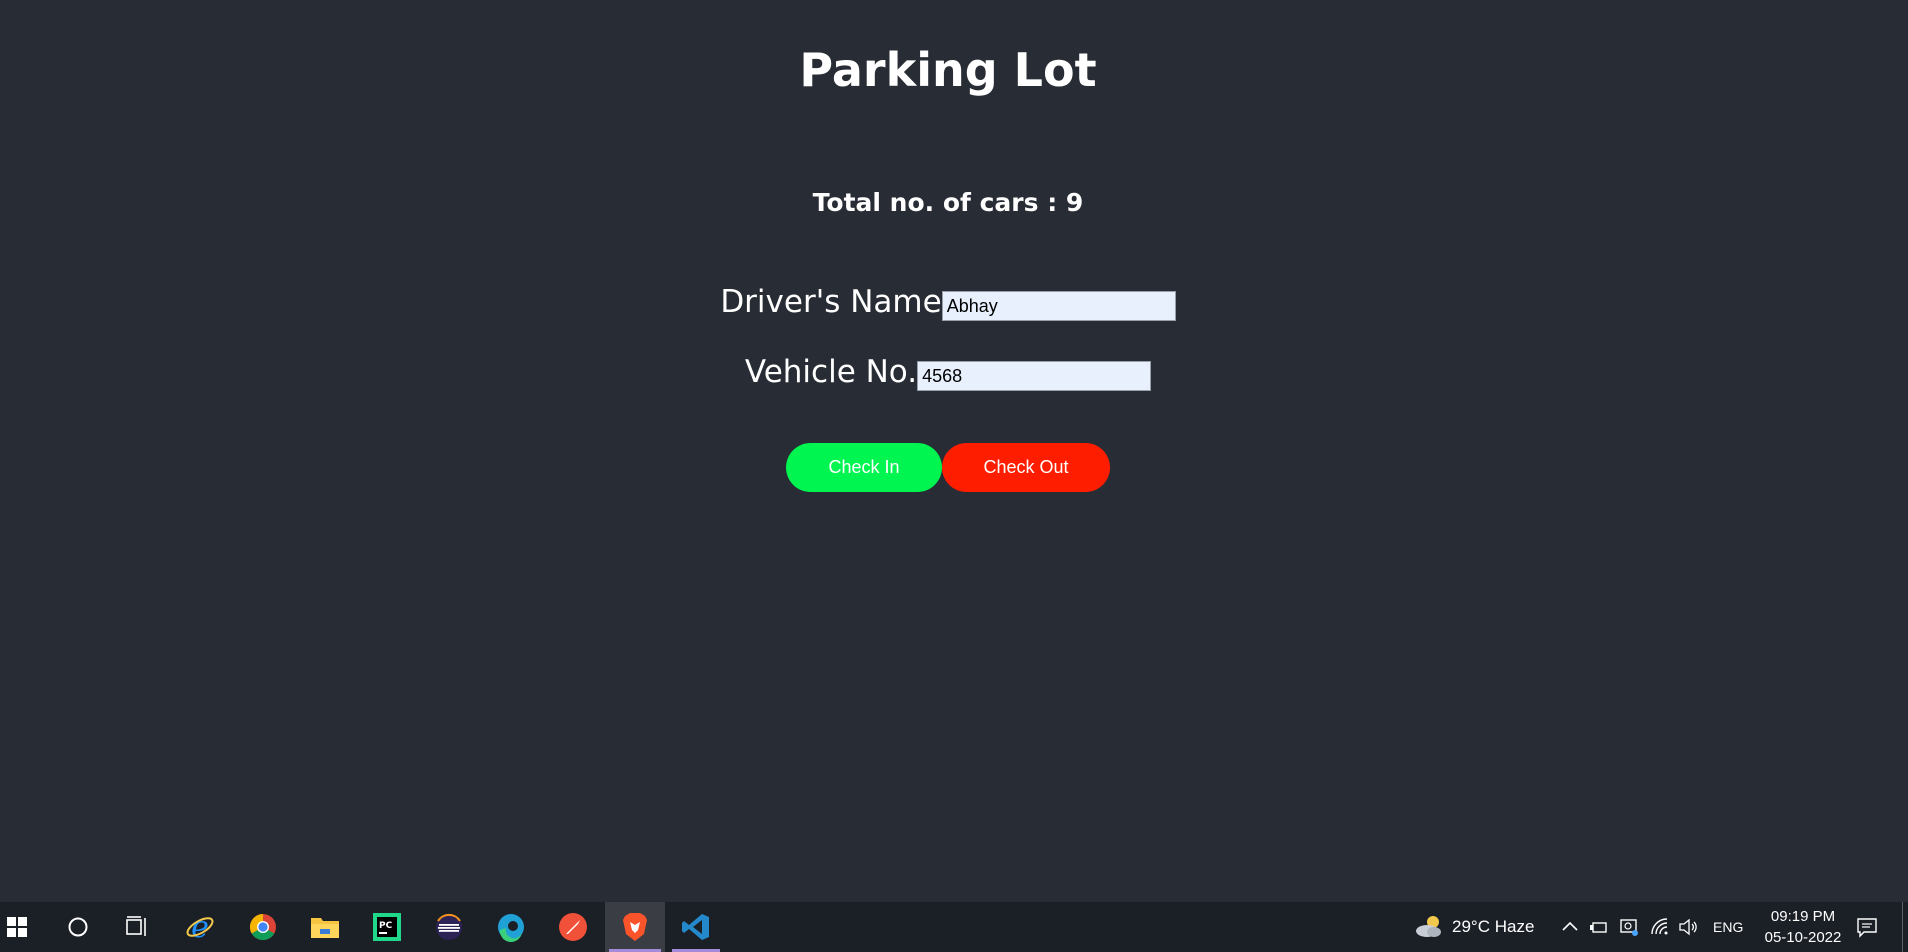  What do you see at coordinates (1803, 927) in the screenshot?
I see `clock: 09:19 PM 05-10-2022` at bounding box center [1803, 927].